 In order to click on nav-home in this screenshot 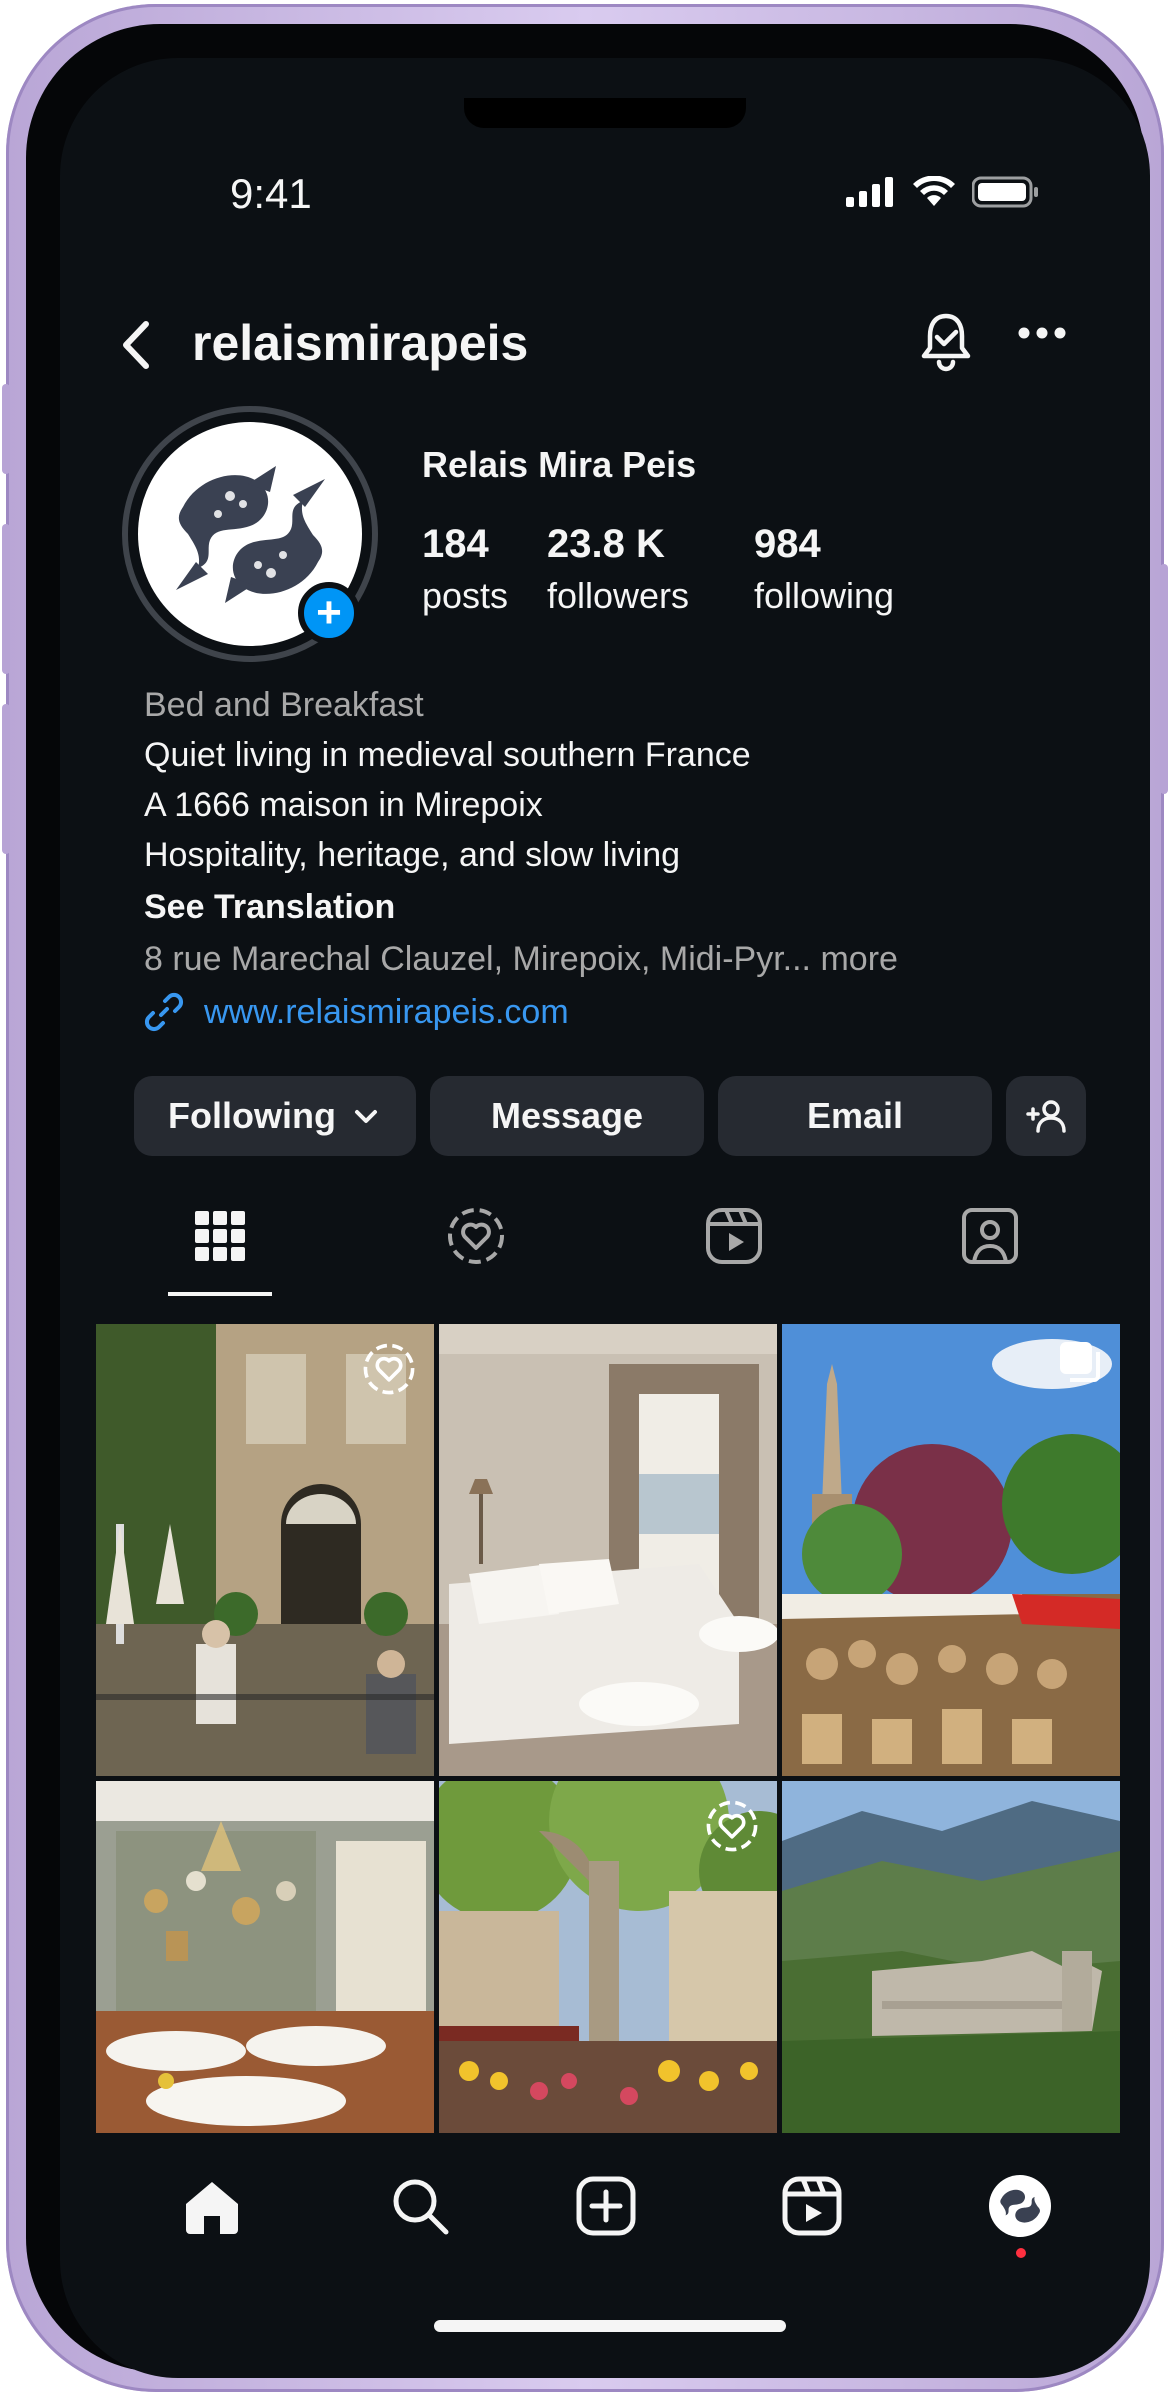, I will do `click(212, 2206)`.